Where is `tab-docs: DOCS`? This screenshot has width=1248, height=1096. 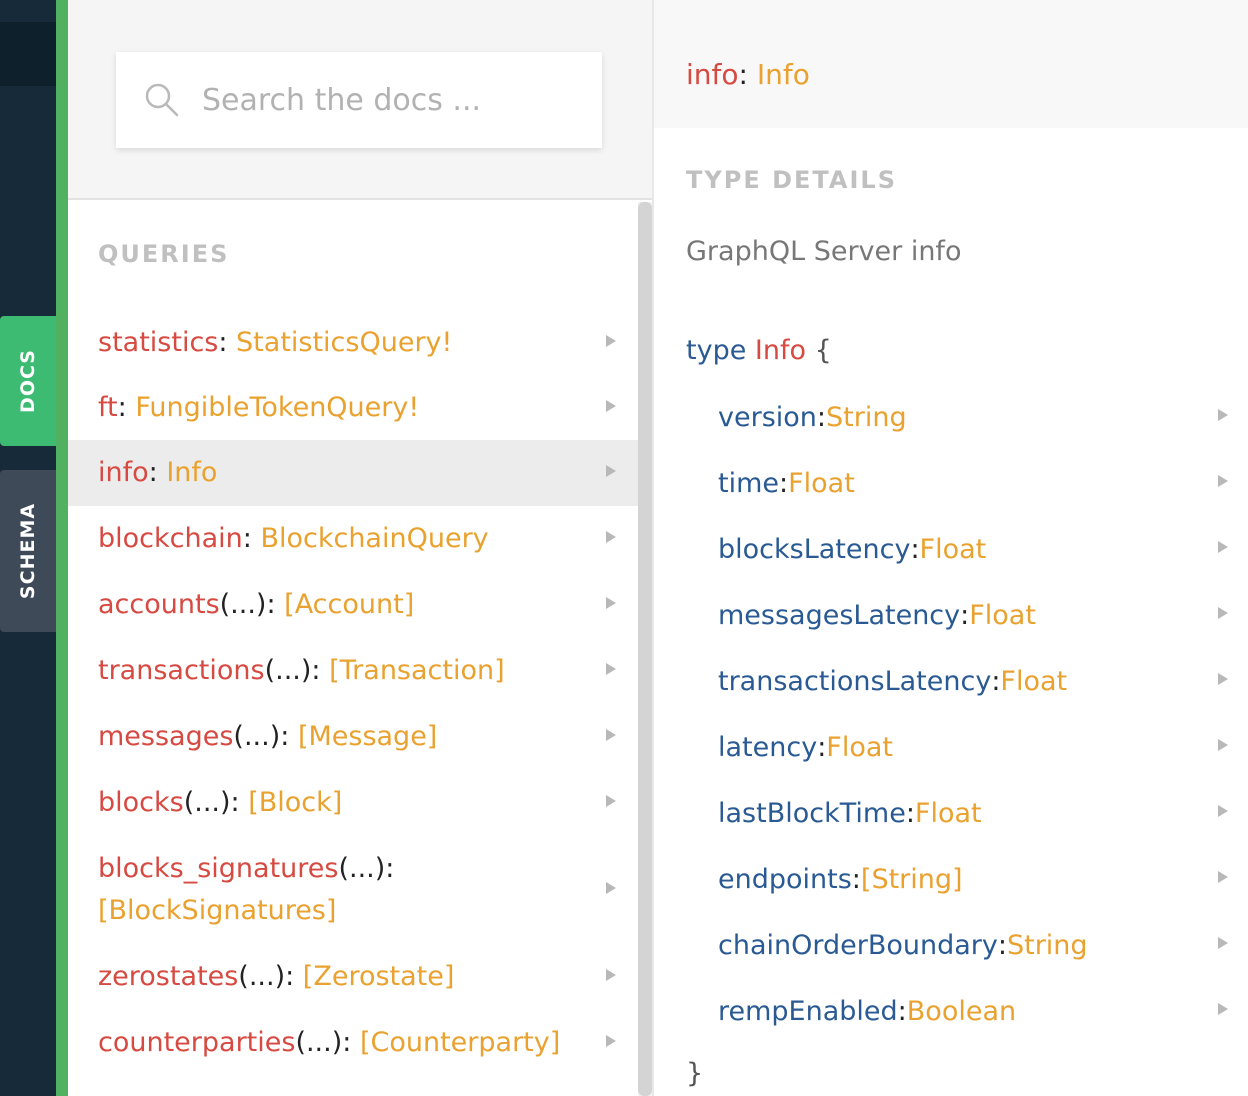 tab-docs: DOCS is located at coordinates (28, 381).